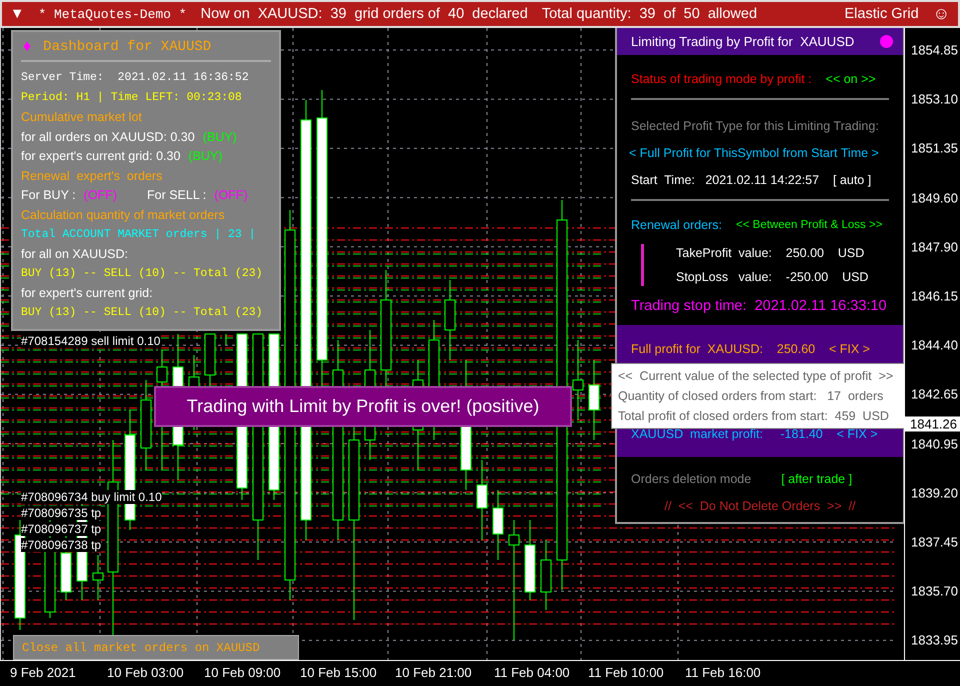 This screenshot has height=686, width=960. What do you see at coordinates (754, 416) in the screenshot?
I see `tooltip-text: Total profit of closed orders from start: 459 USD` at bounding box center [754, 416].